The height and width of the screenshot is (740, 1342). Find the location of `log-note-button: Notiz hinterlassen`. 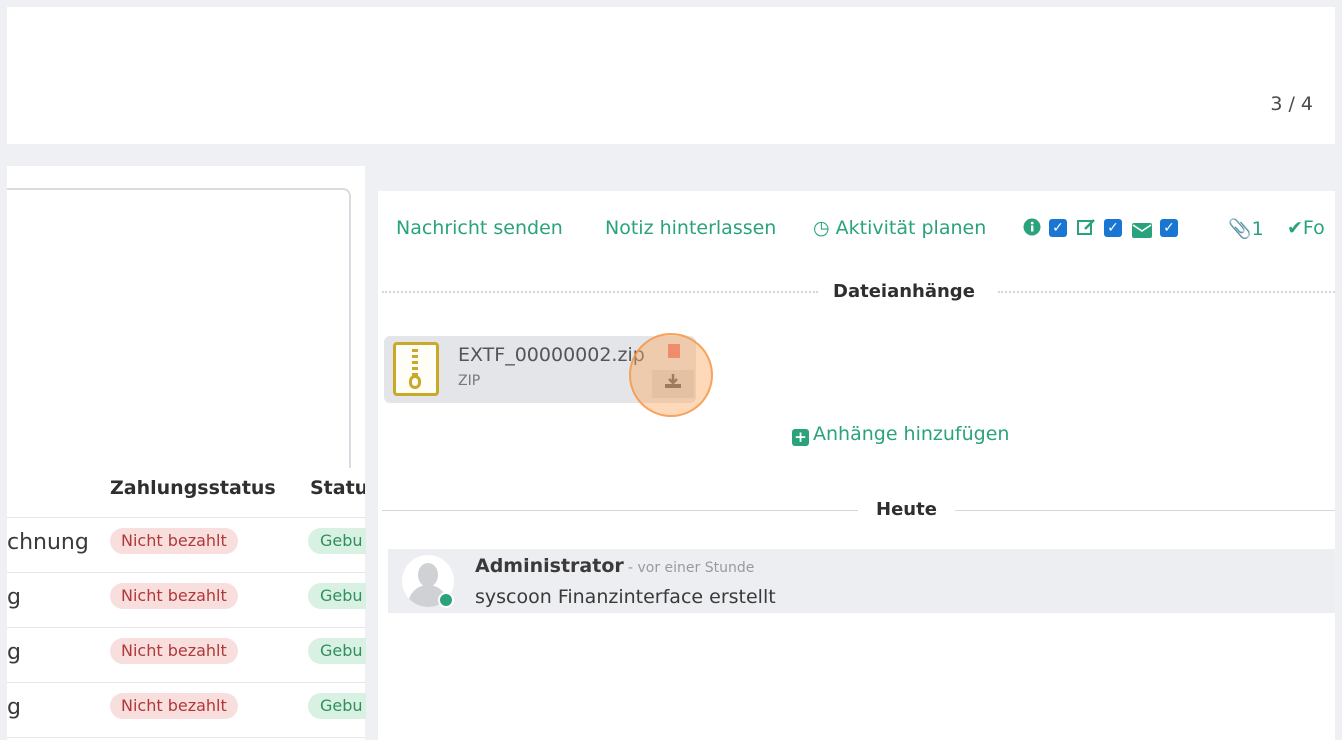

log-note-button: Notiz hinterlassen is located at coordinates (690, 228).